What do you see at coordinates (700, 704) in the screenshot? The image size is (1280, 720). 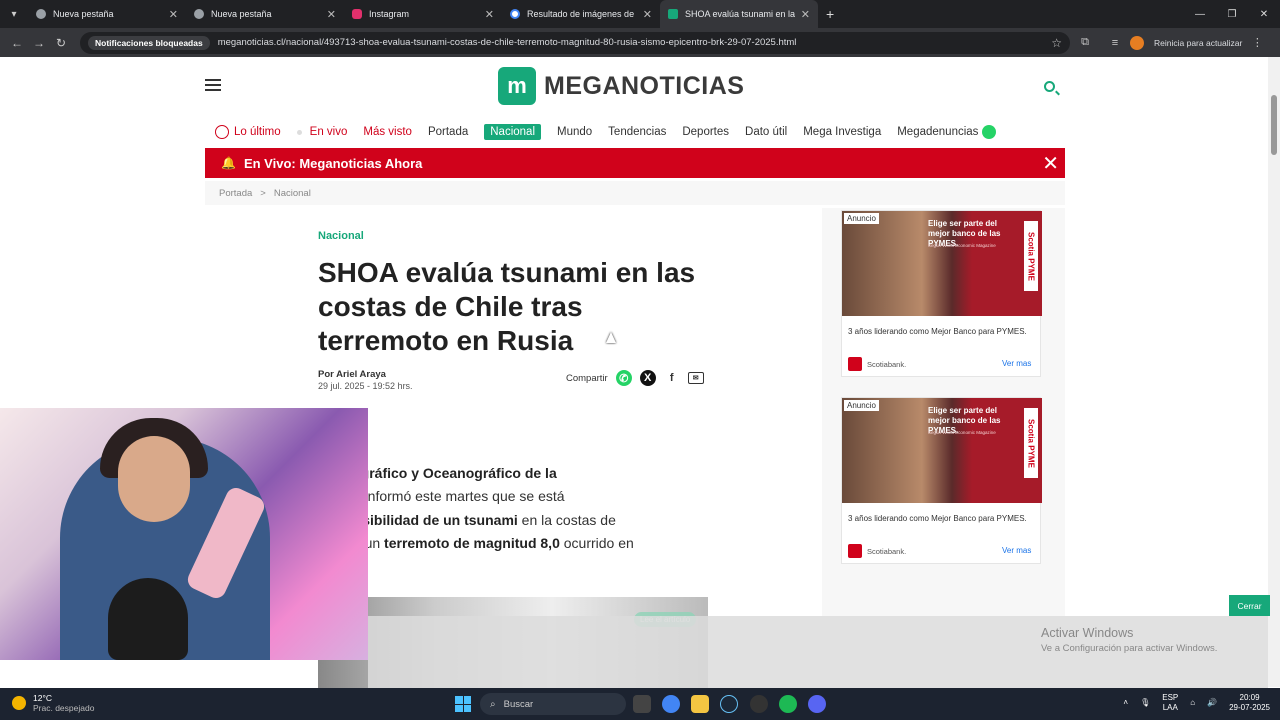 I see `file-explorer-icon` at bounding box center [700, 704].